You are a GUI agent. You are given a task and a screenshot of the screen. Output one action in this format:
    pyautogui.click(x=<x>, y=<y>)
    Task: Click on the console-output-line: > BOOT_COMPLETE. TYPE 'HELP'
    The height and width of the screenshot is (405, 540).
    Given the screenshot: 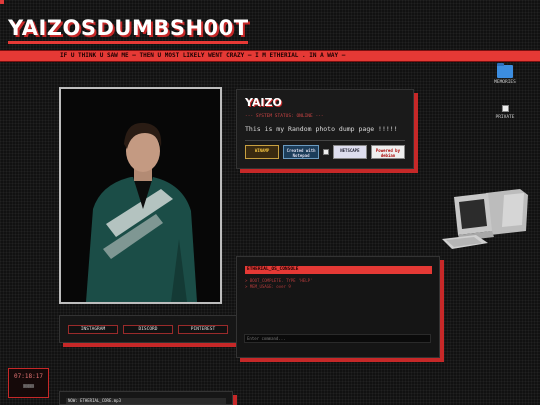 What is the action you would take?
    pyautogui.click(x=279, y=280)
    